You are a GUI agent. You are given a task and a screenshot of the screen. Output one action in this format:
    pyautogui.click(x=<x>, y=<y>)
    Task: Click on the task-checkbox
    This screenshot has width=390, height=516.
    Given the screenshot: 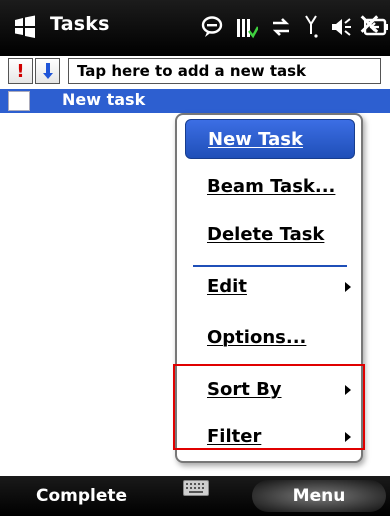 What is the action you would take?
    pyautogui.click(x=19, y=101)
    